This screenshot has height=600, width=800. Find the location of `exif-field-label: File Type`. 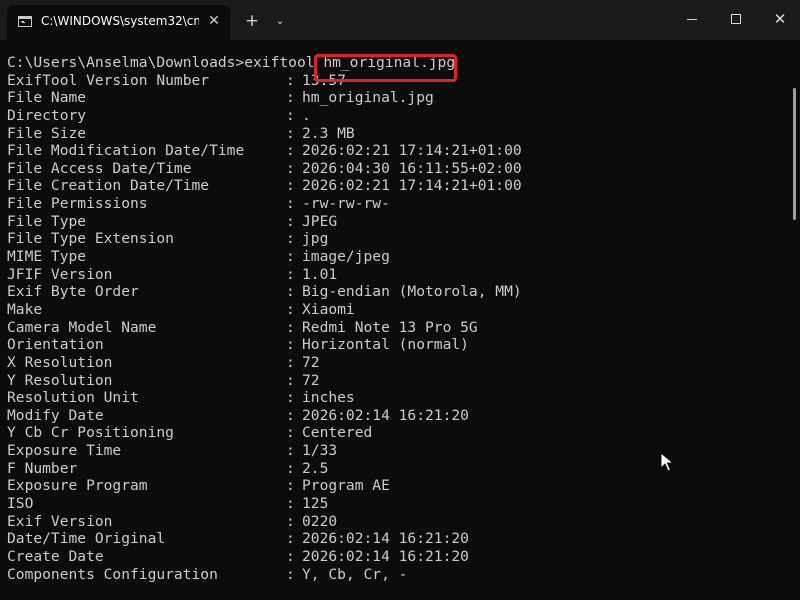

exif-field-label: File Type is located at coordinates (47, 221).